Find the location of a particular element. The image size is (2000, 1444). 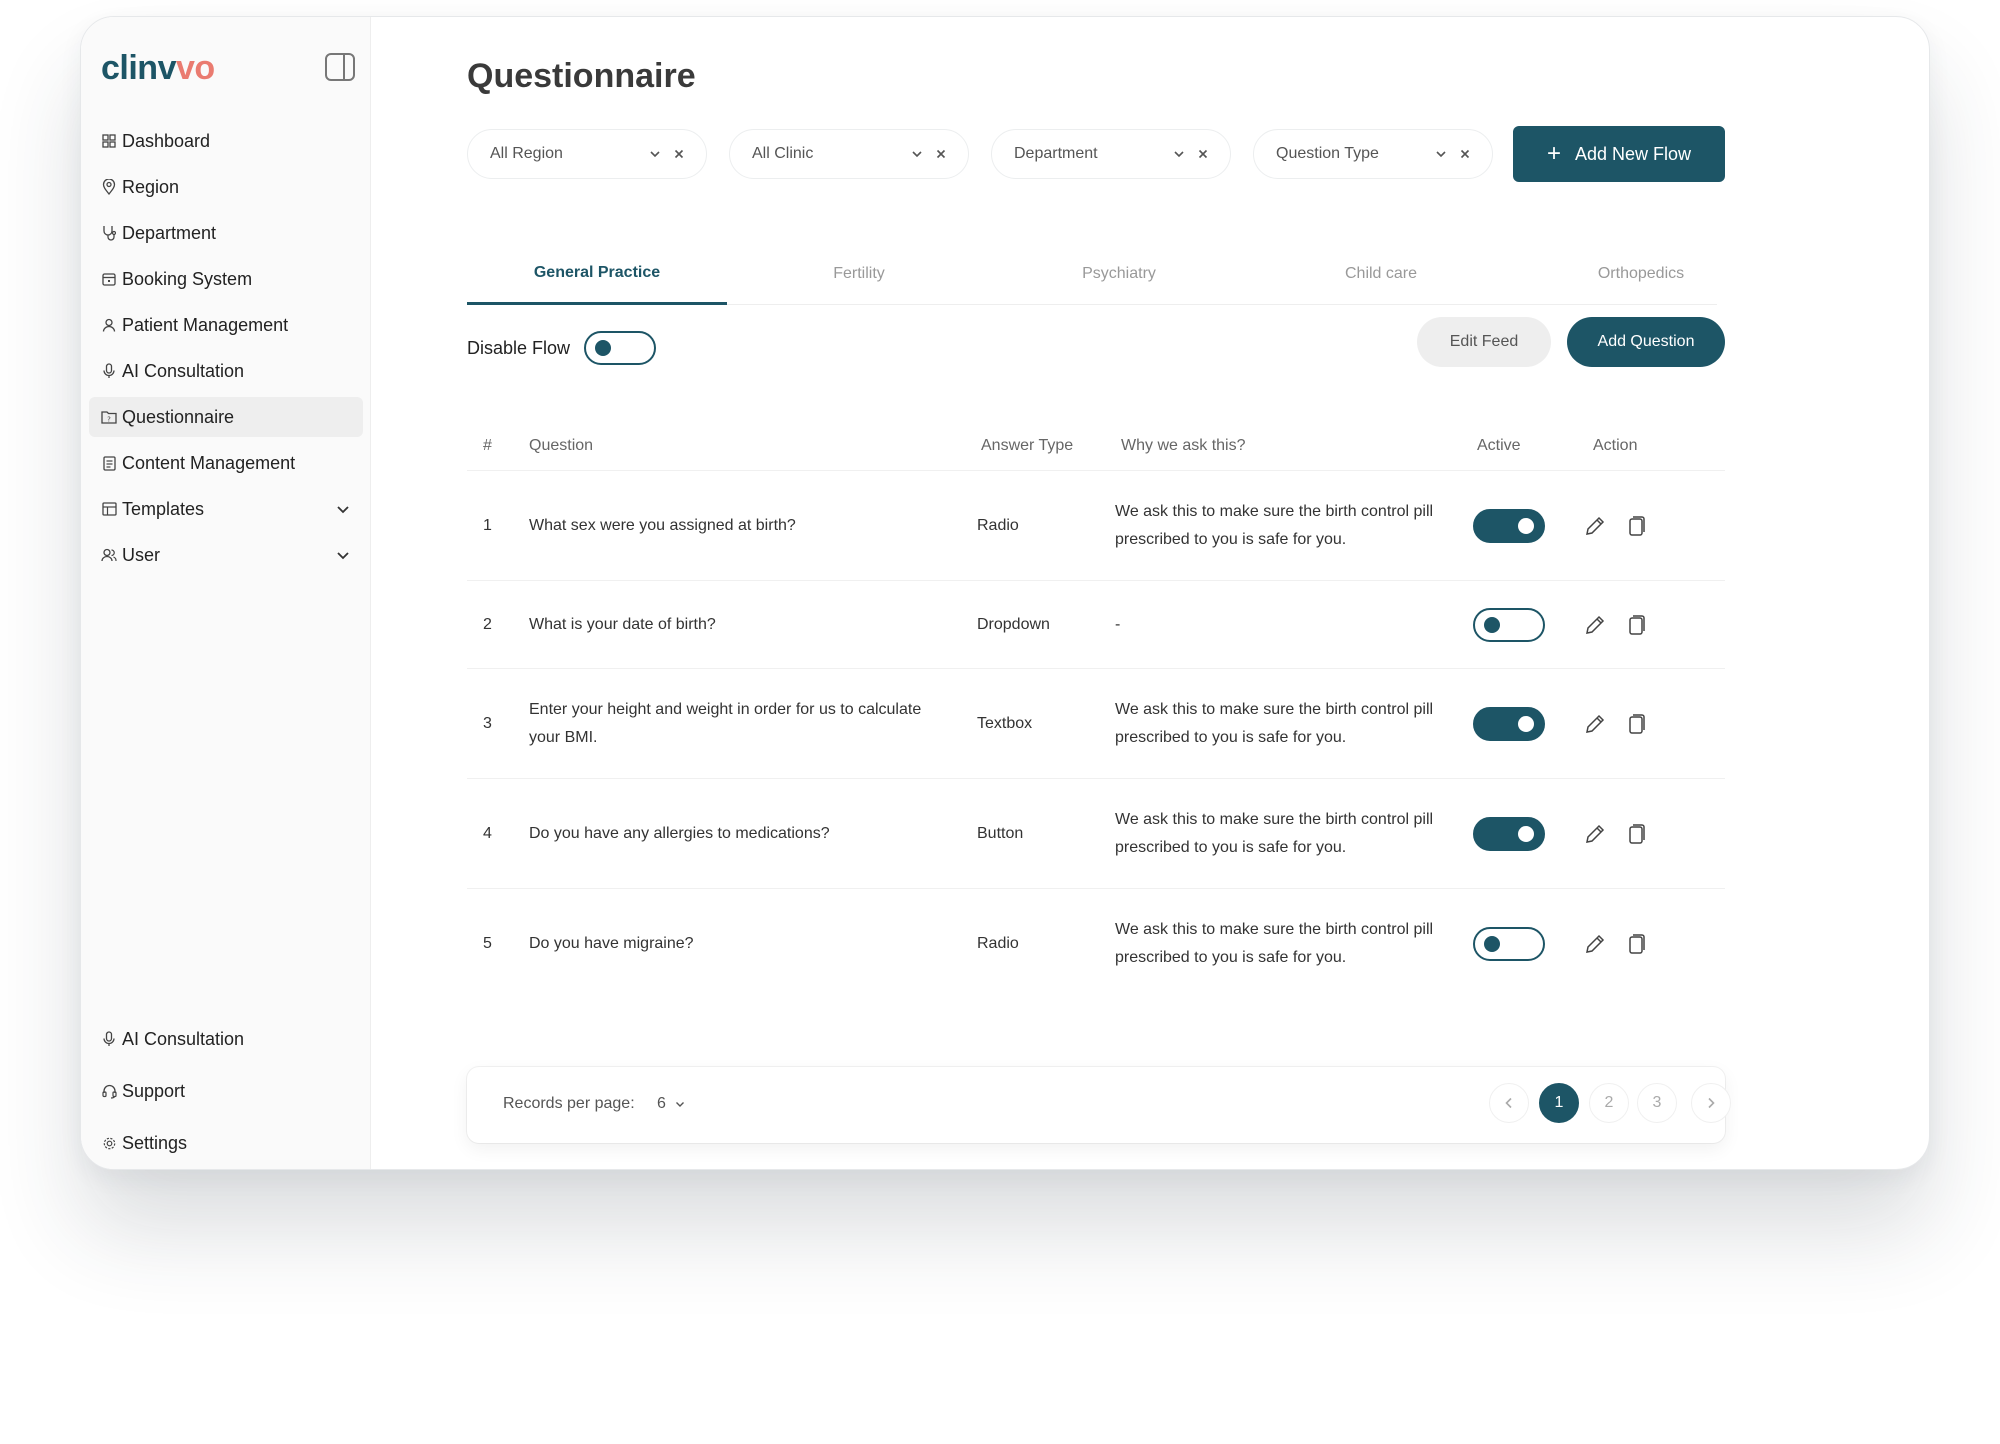

row-number: 3 is located at coordinates (487, 723).